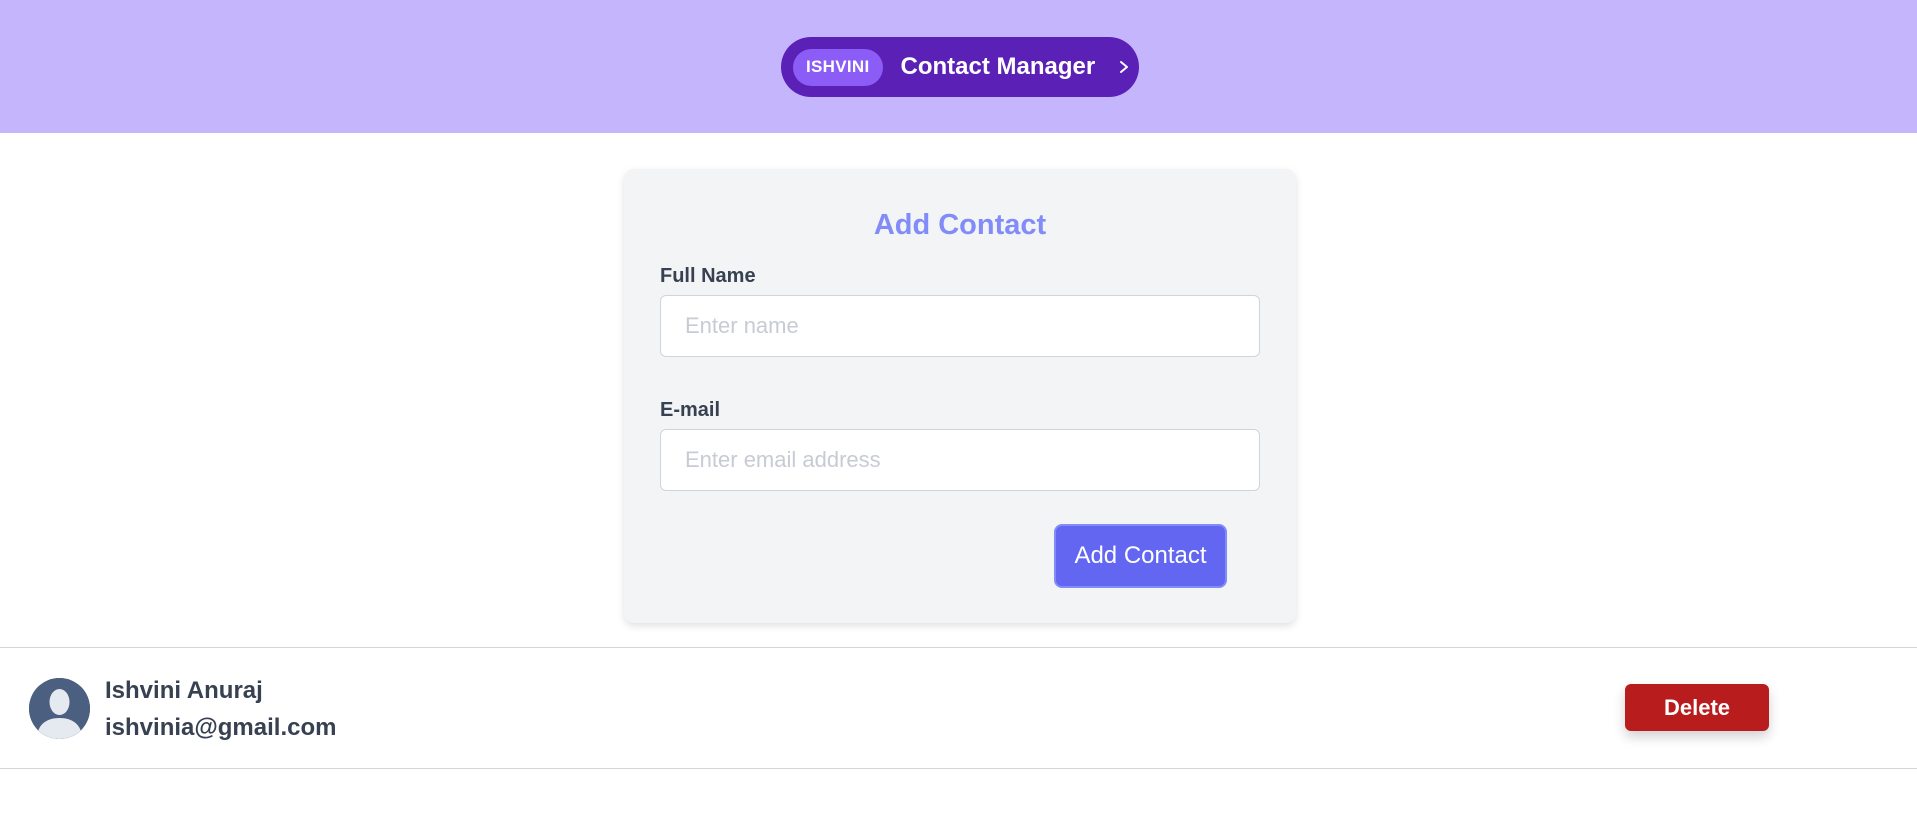  I want to click on add-contact-button: Add Contact, so click(1140, 556).